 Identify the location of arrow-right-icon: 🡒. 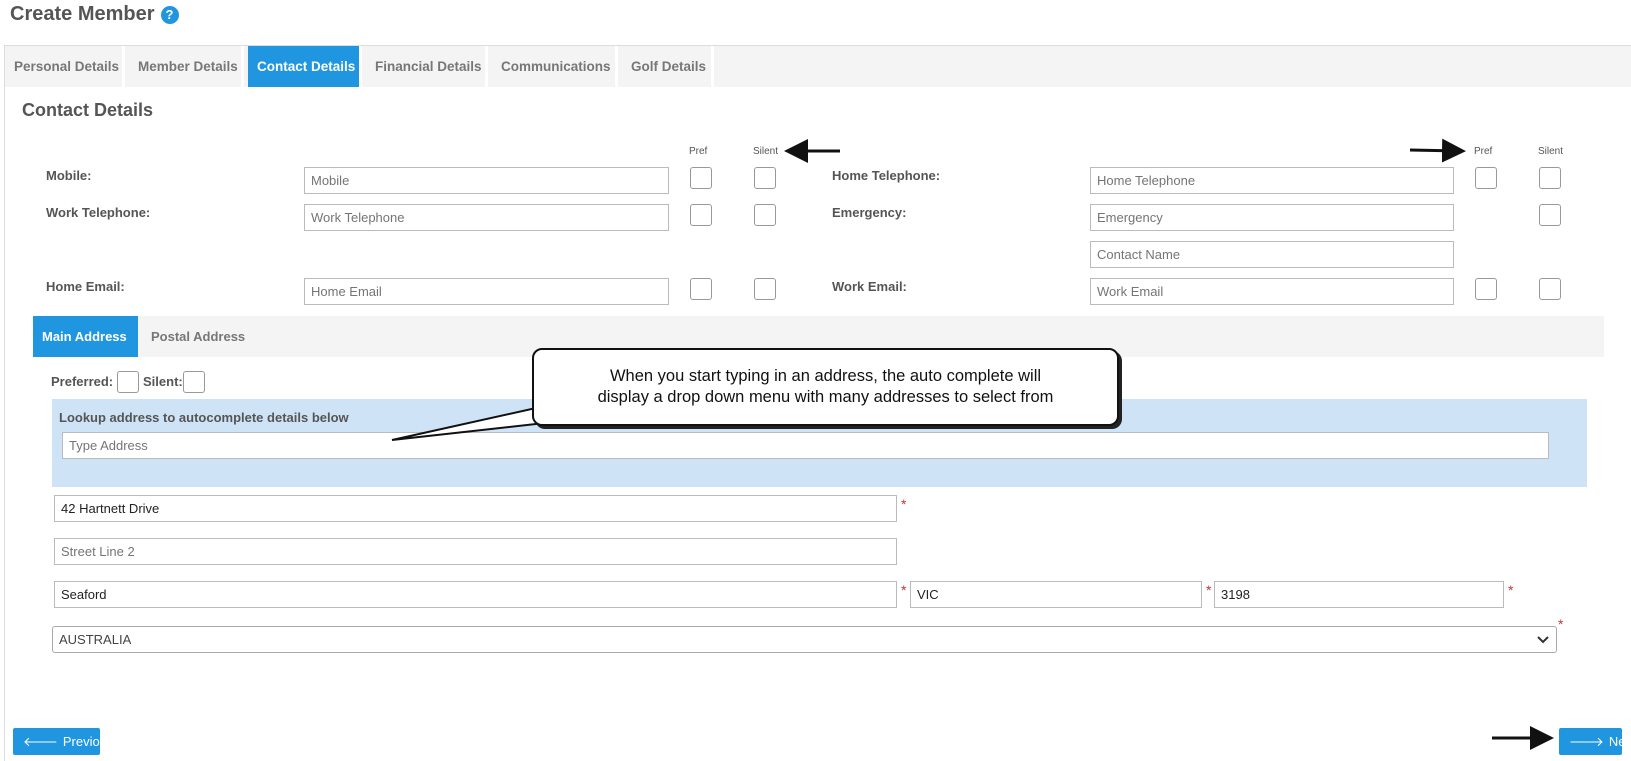
(1586, 741).